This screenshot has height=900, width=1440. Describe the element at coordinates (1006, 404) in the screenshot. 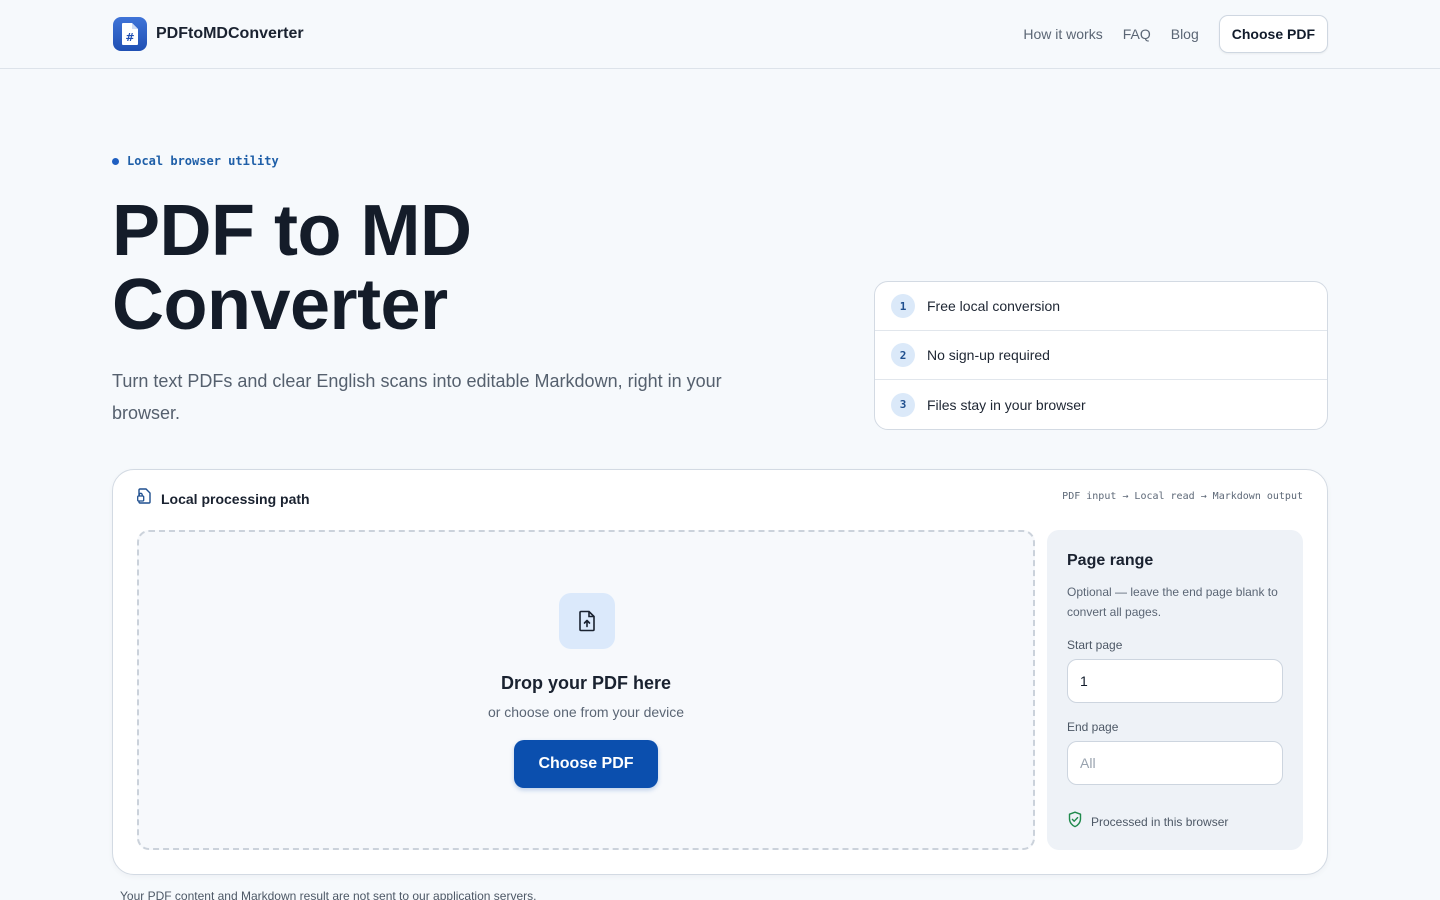

I see `feature-label: Files stay in your browser` at that location.